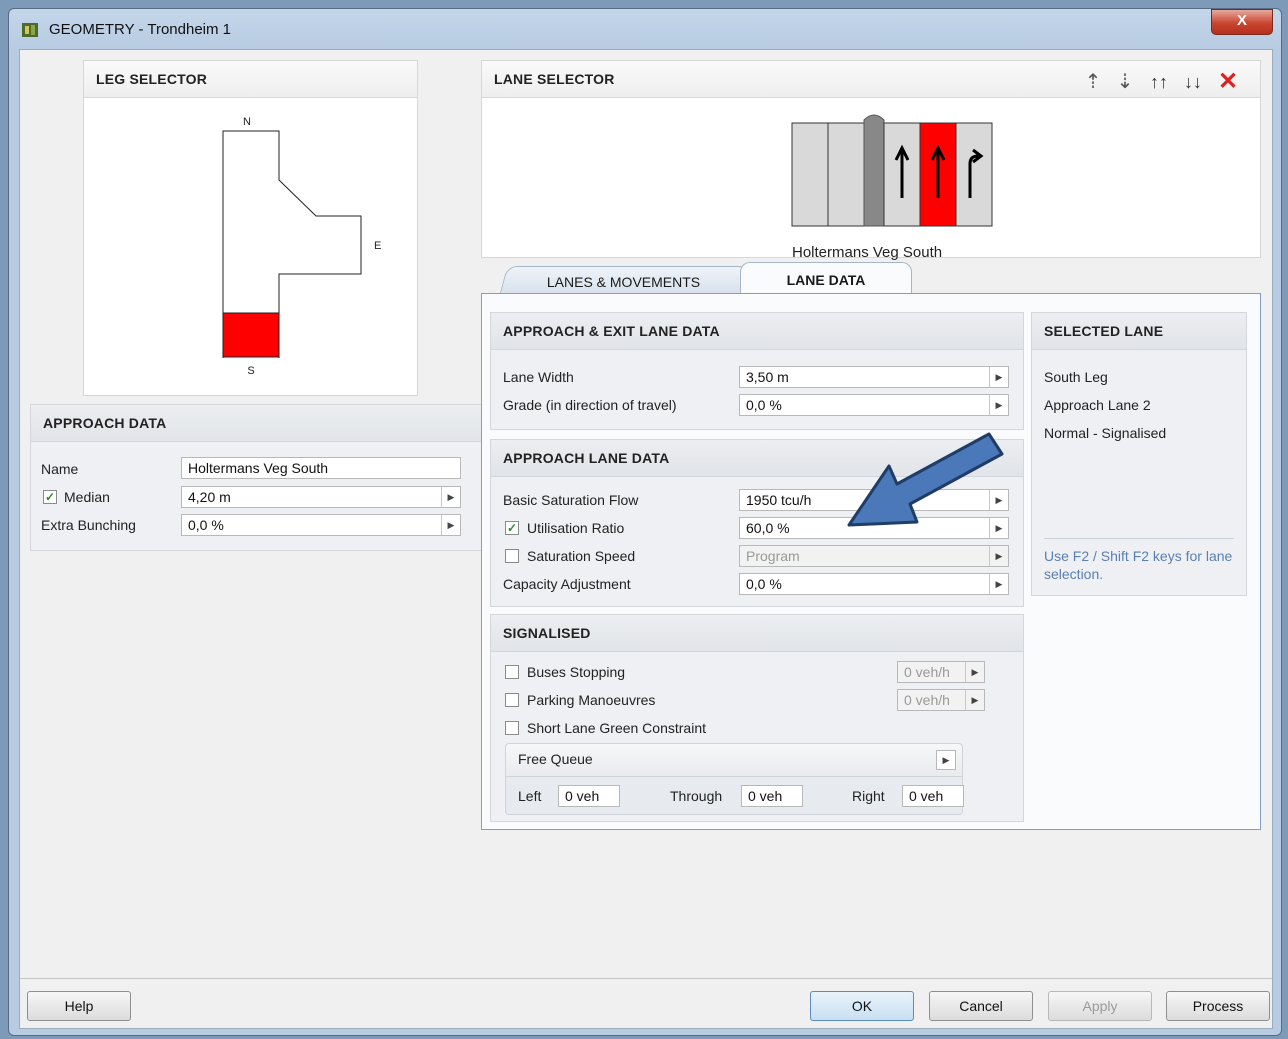  Describe the element at coordinates (251, 335) in the screenshot. I see `south-leg-highlight` at that location.